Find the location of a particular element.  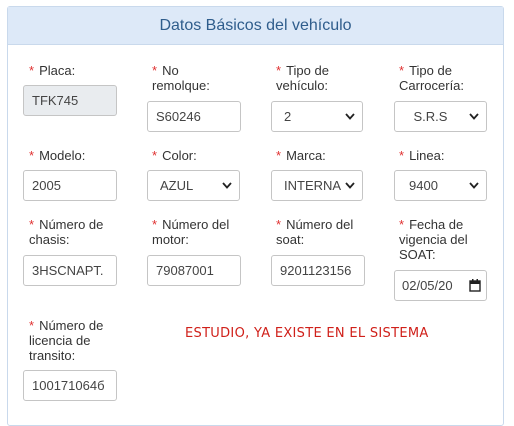

tipo-carroceria-label: * Tipo de Carrocería: is located at coordinates (432, 78).